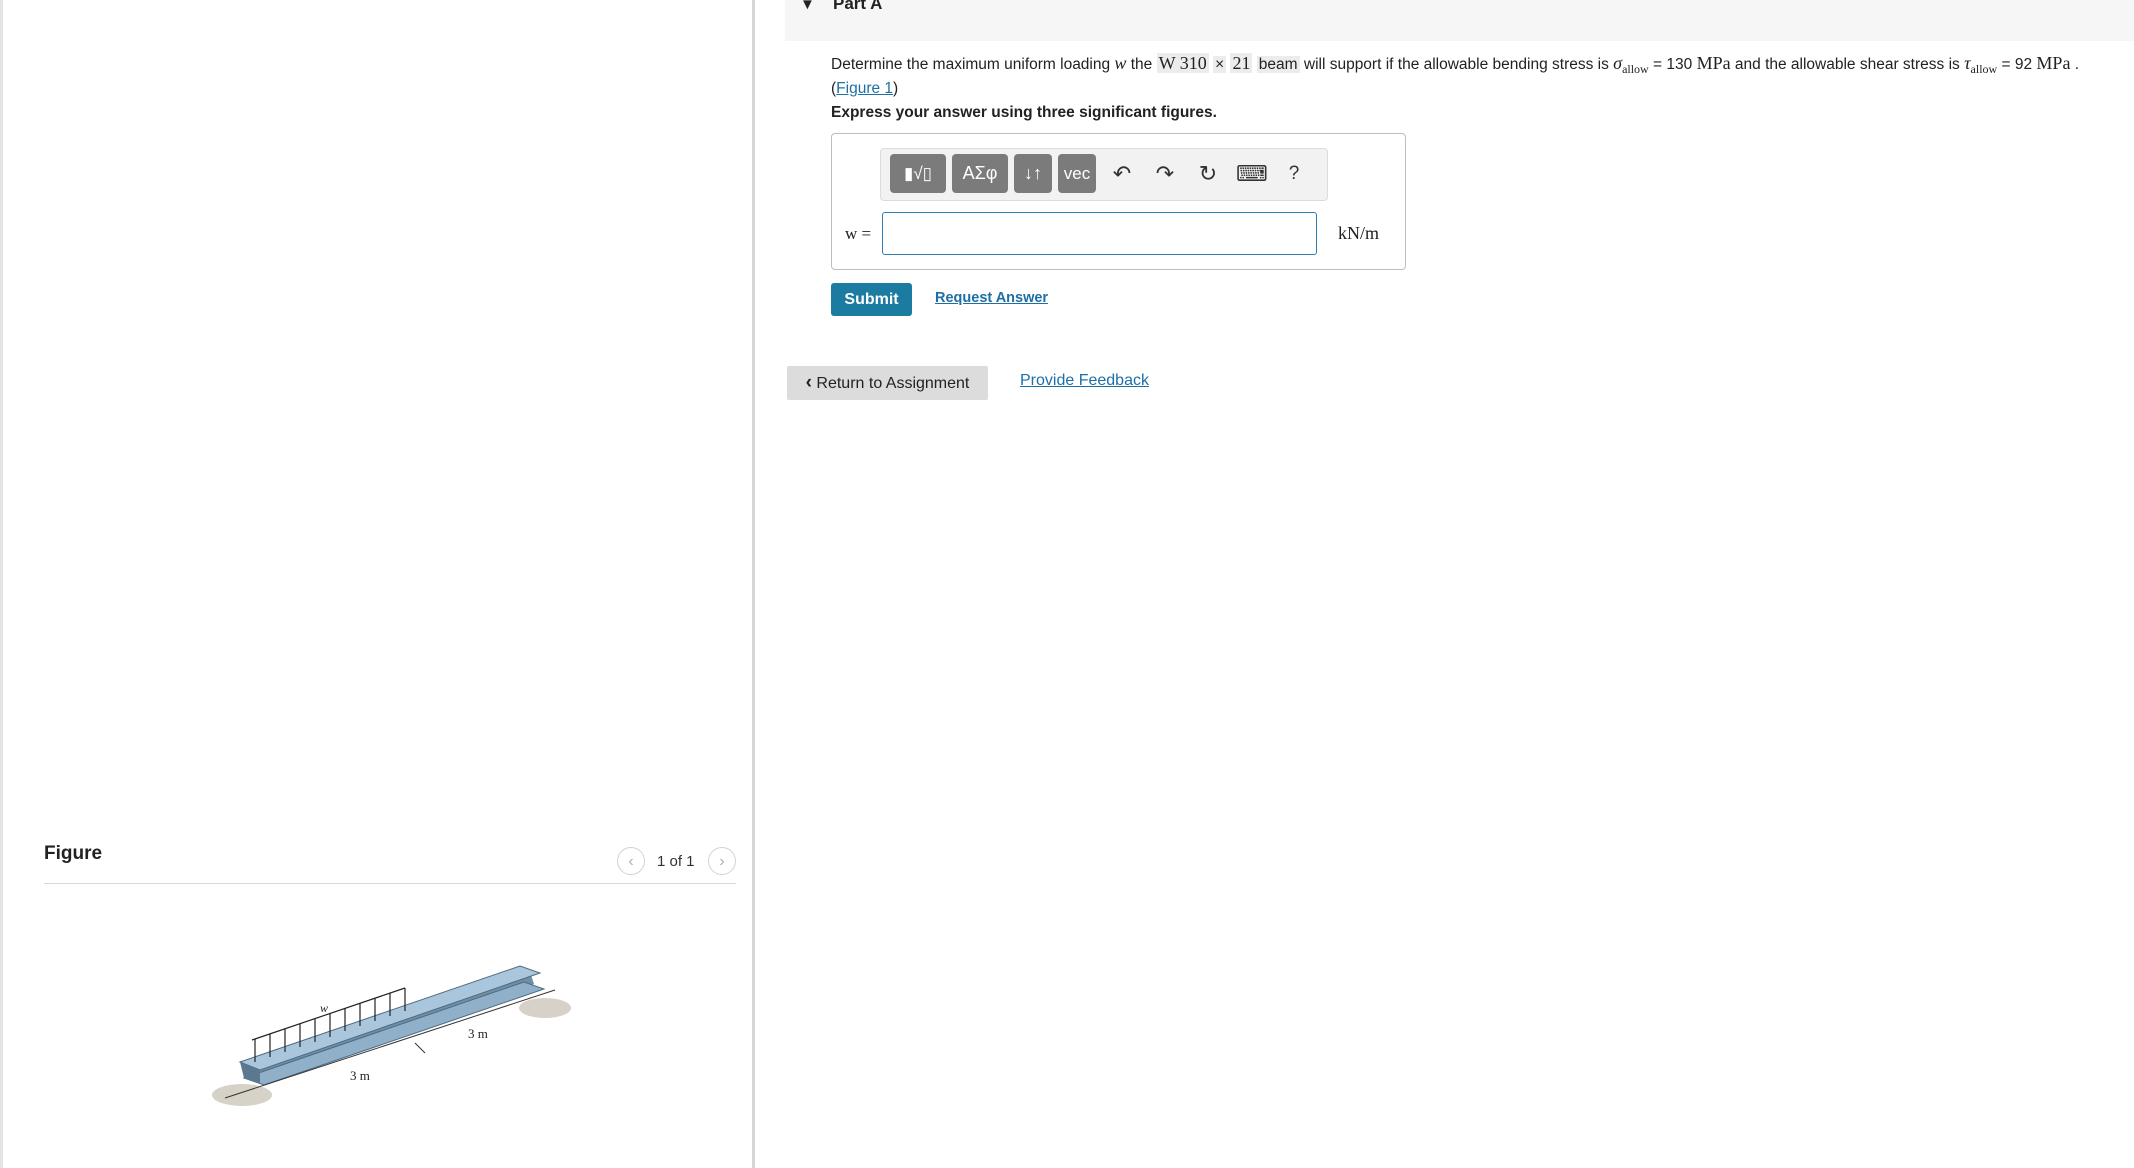 The image size is (2134, 1168). I want to click on greek-symbols-button: ΑΣφ, so click(980, 173).